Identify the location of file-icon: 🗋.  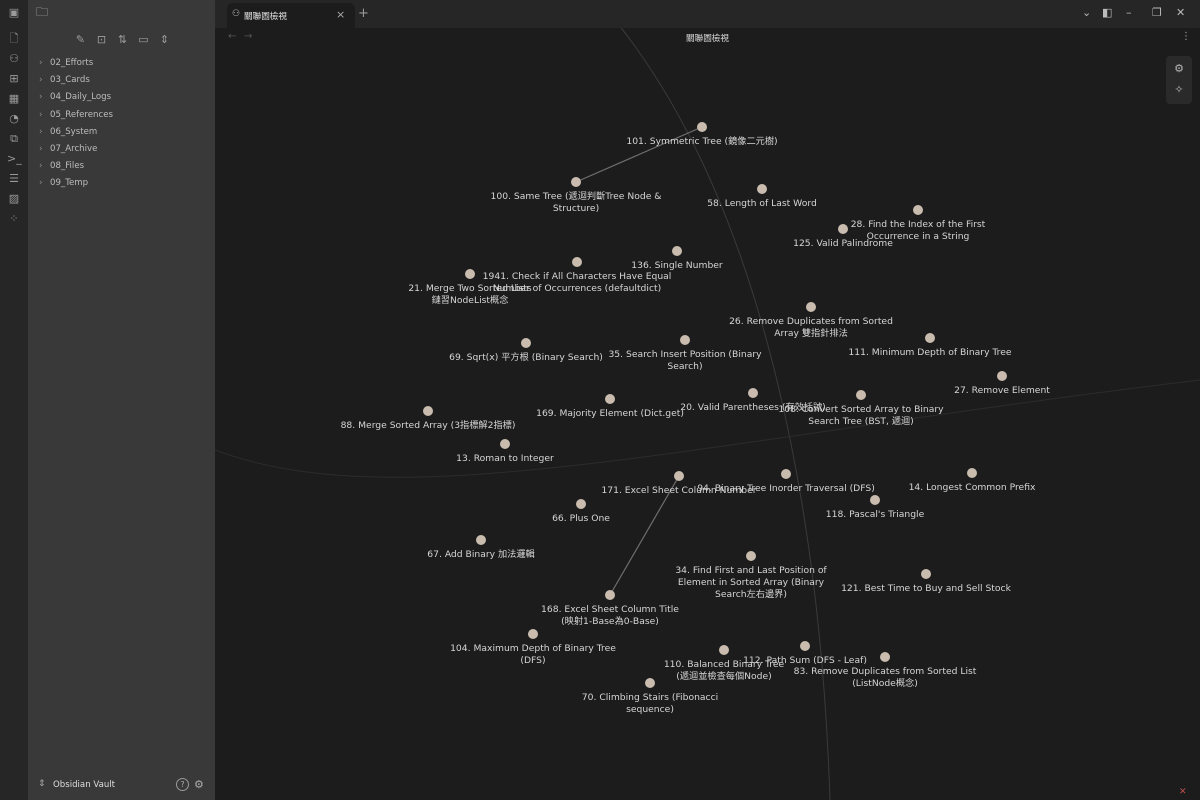
(14, 39).